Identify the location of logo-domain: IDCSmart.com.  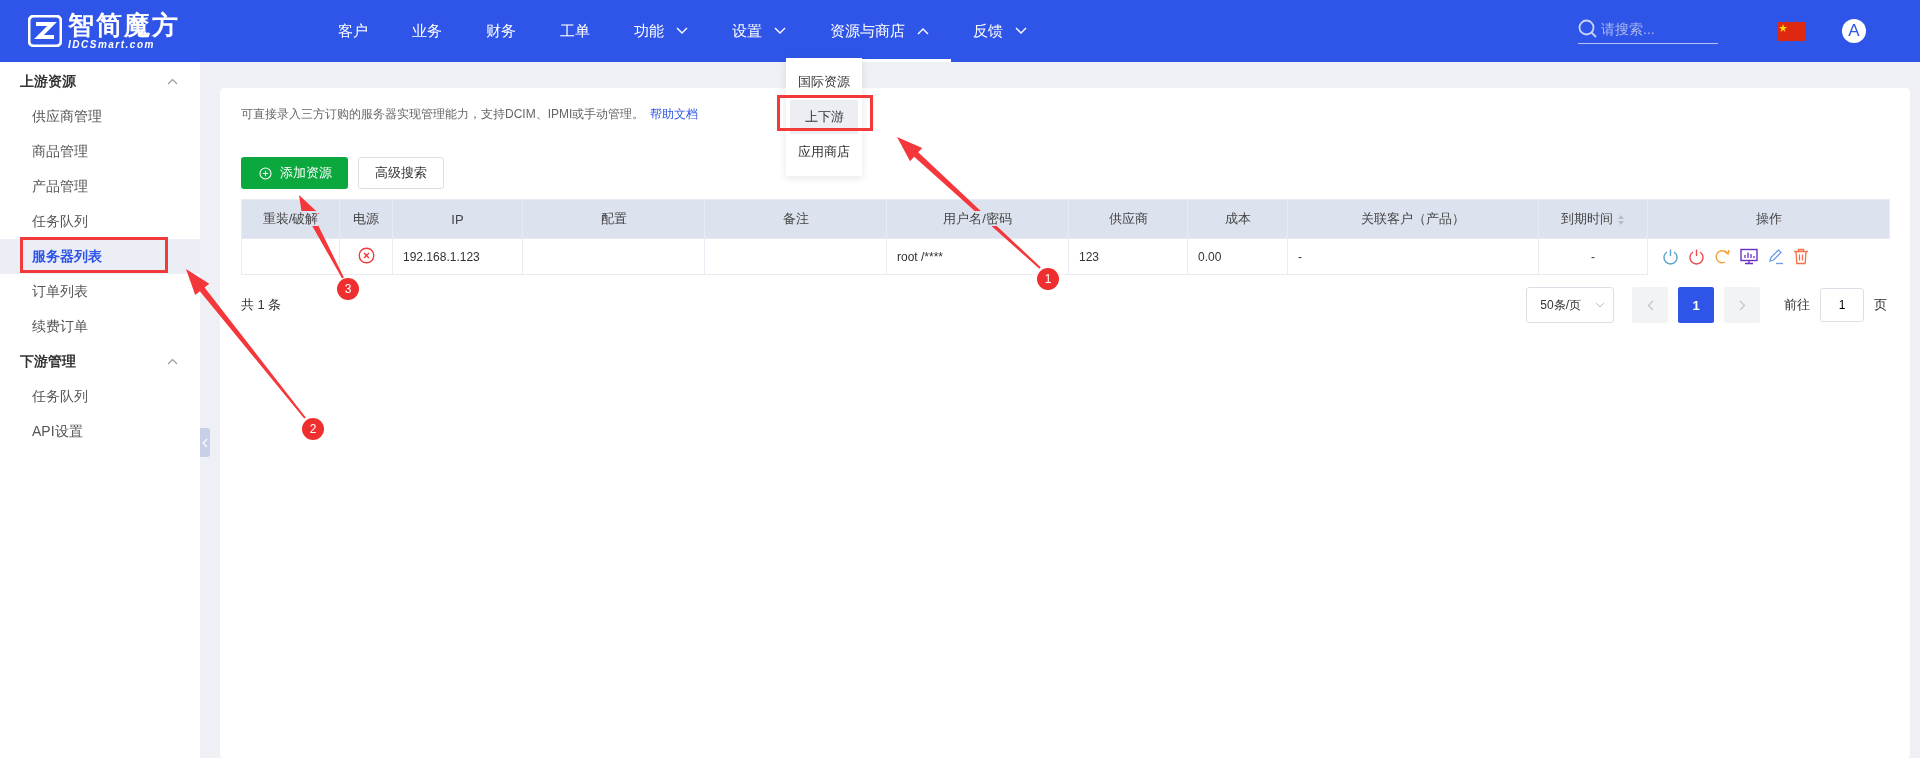
(112, 45).